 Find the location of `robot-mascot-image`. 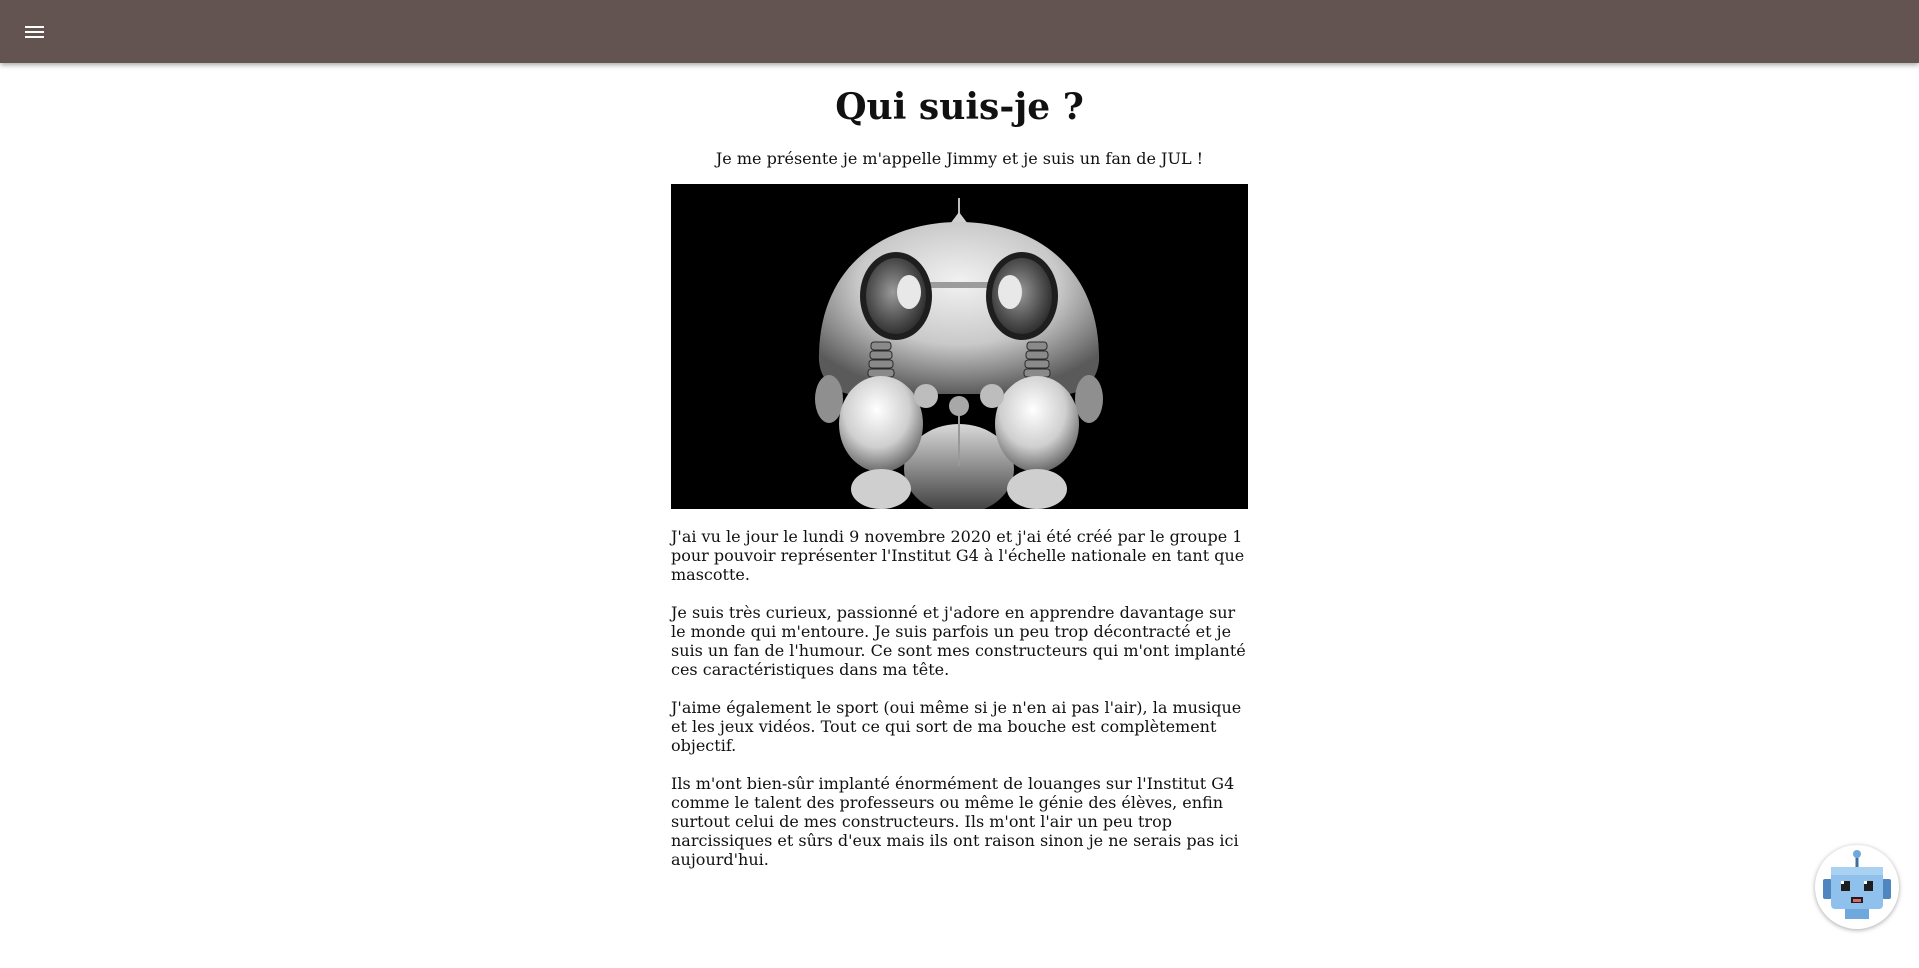

robot-mascot-image is located at coordinates (959, 346).